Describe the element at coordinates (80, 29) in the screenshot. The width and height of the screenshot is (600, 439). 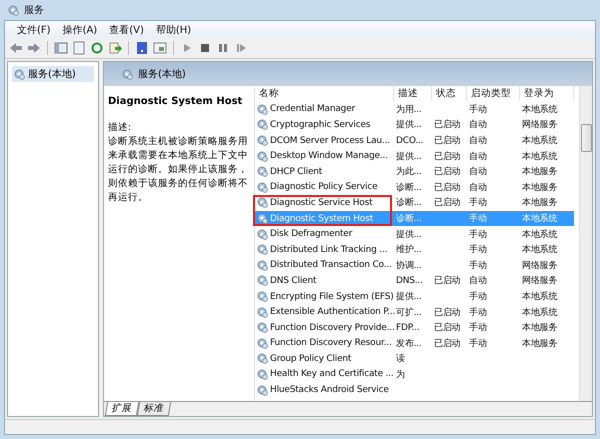
I see `menu-item: 操作(A)` at that location.